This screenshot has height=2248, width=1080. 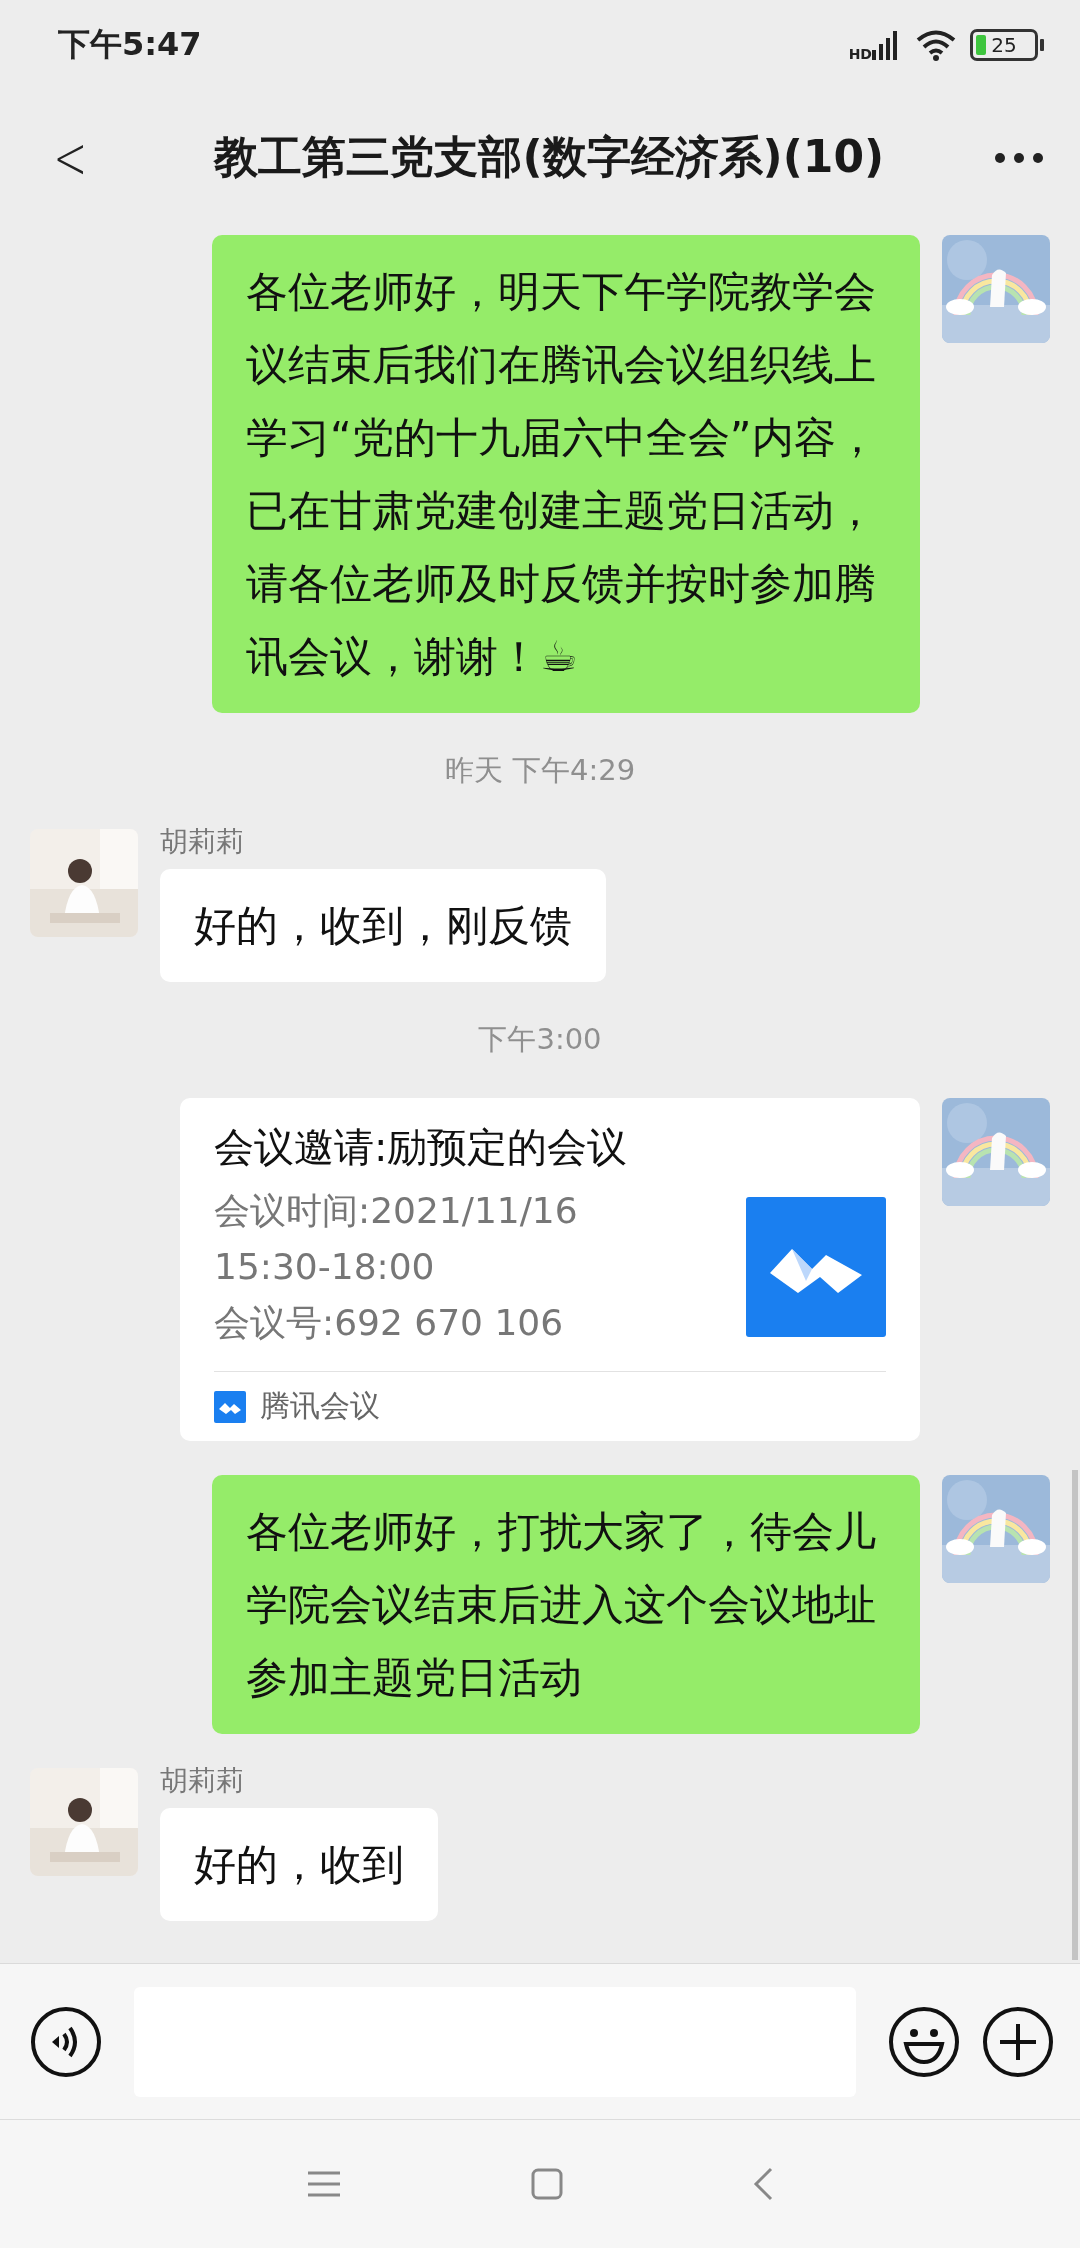 I want to click on meeting-card: 会议邀请:励预定的会议 会议时间:2021/11/16 15:30-18:00 会议号:692 670 106 腾讯会议, so click(x=550, y=1269).